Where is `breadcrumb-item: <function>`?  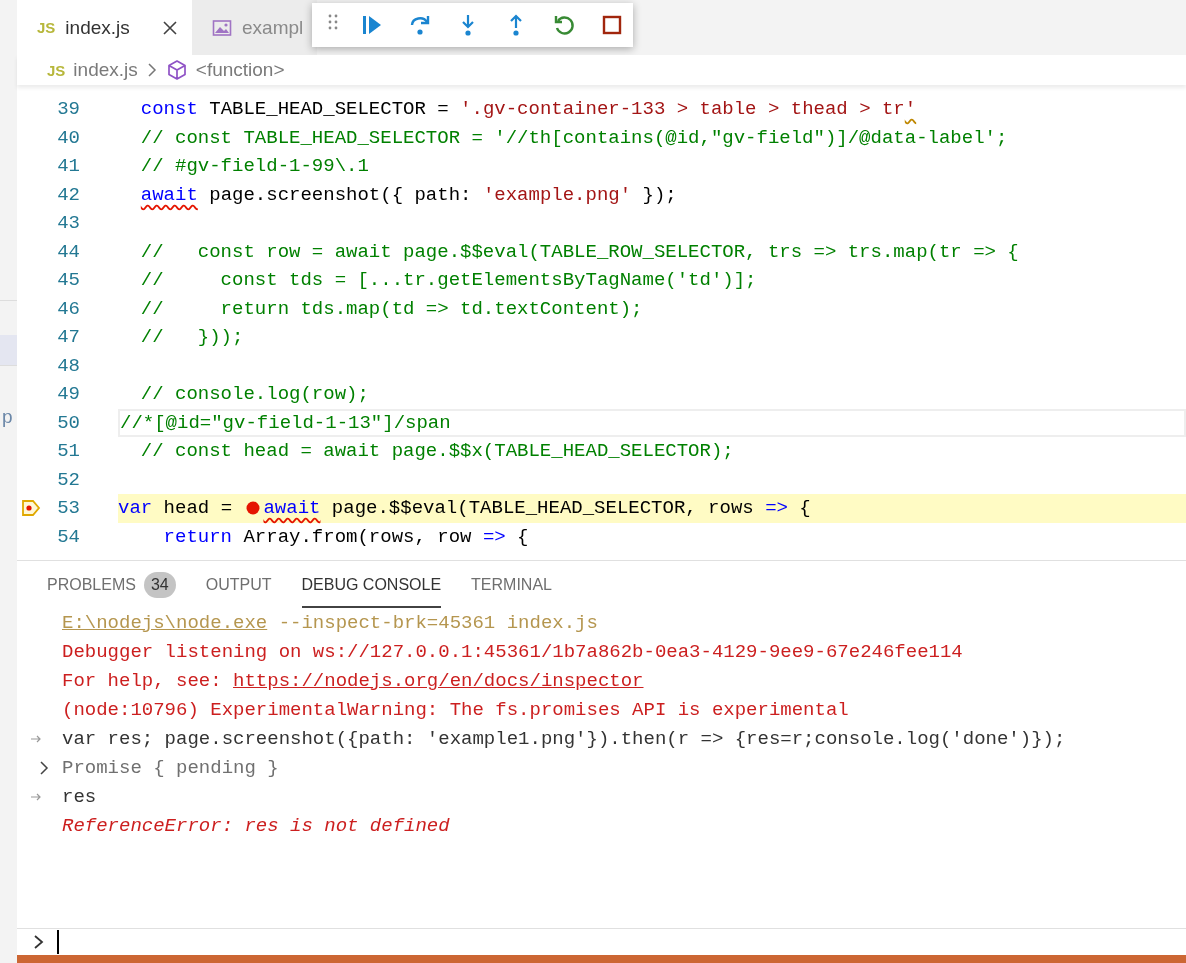 breadcrumb-item: <function> is located at coordinates (240, 70).